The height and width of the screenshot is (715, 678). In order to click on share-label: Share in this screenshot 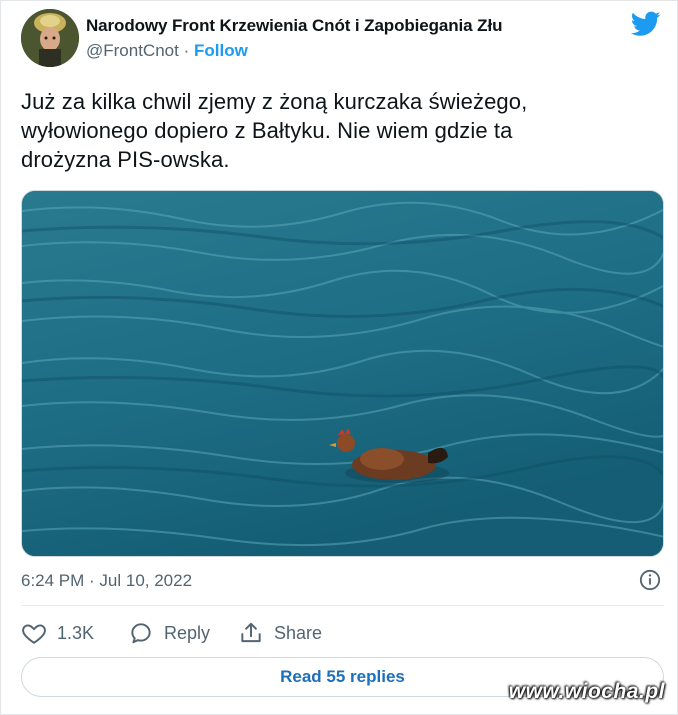, I will do `click(298, 632)`.